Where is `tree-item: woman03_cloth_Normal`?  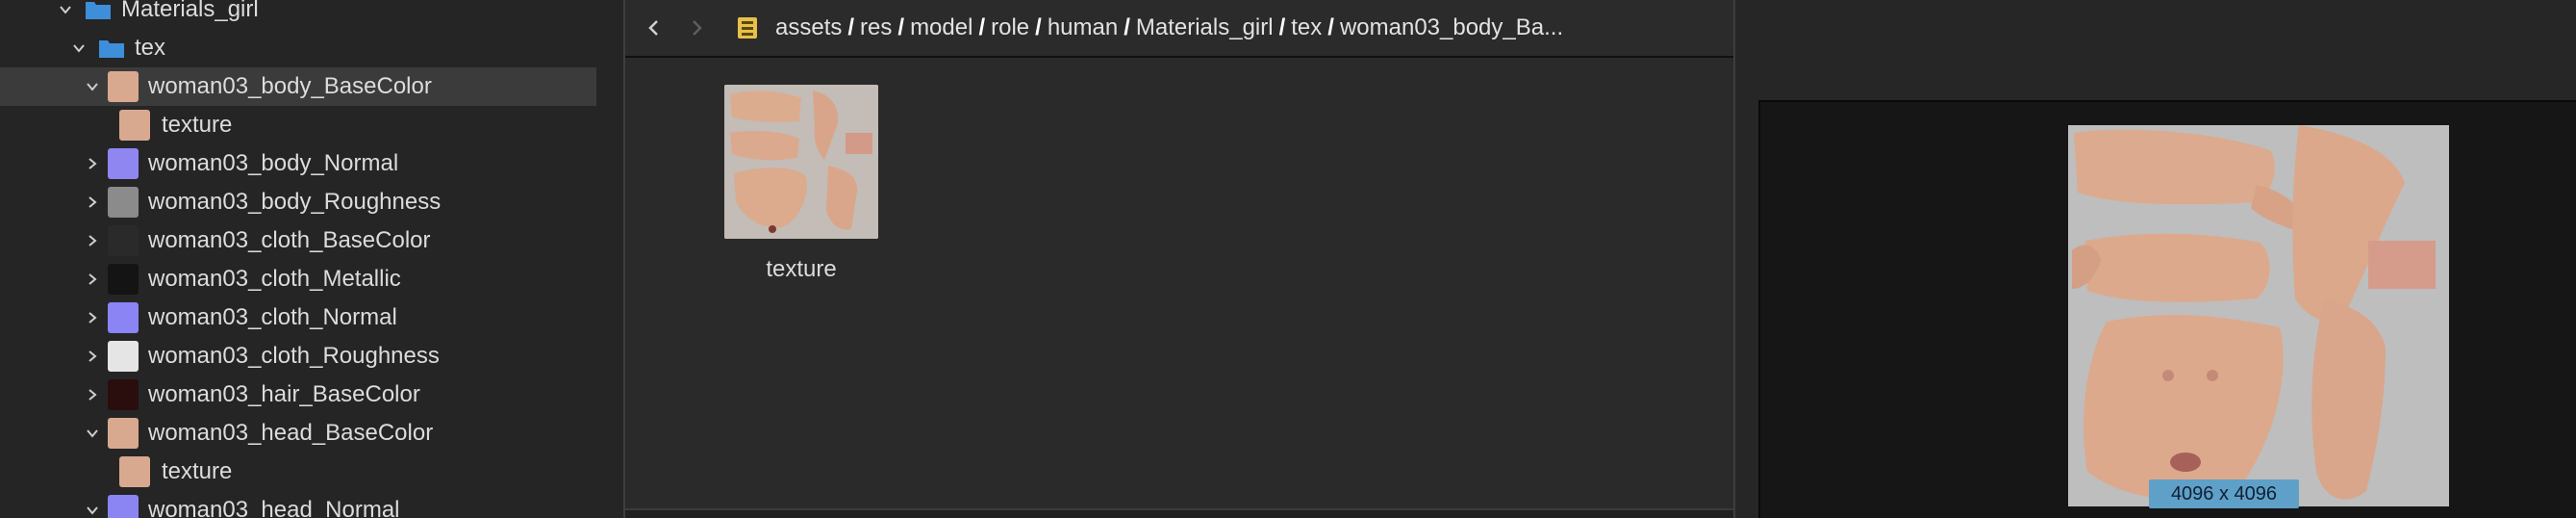 tree-item: woman03_cloth_Normal is located at coordinates (298, 317).